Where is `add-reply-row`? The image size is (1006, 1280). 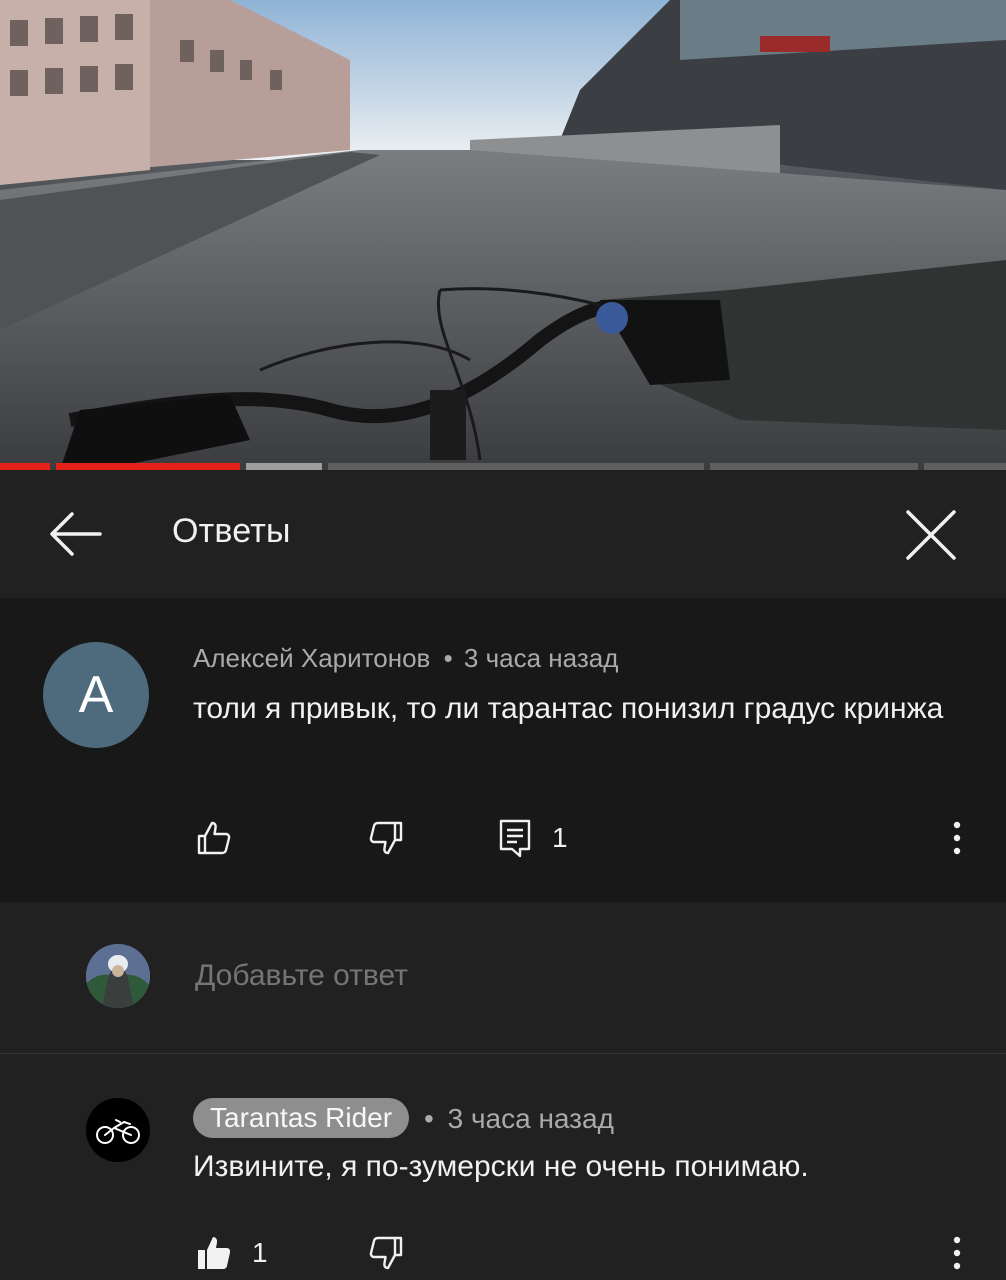
add-reply-row is located at coordinates (503, 978).